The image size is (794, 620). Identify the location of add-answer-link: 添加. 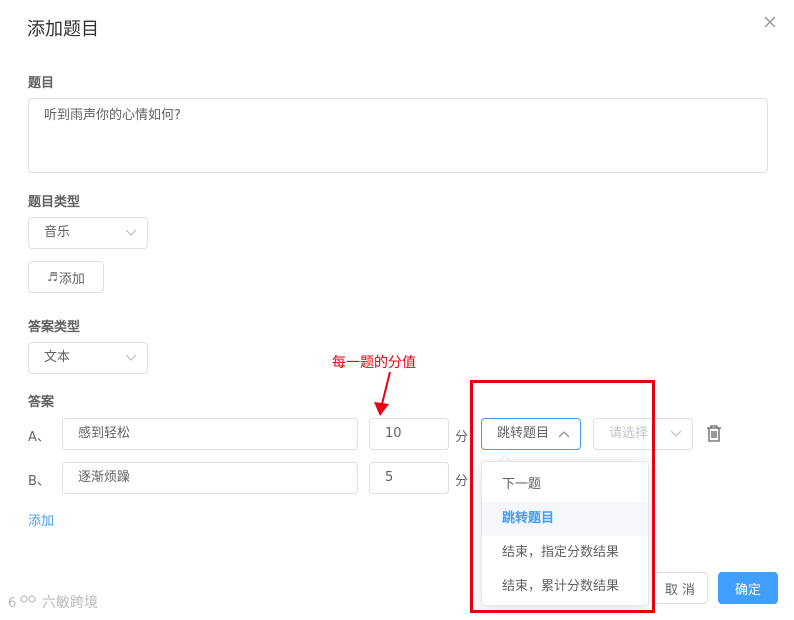
(41, 519).